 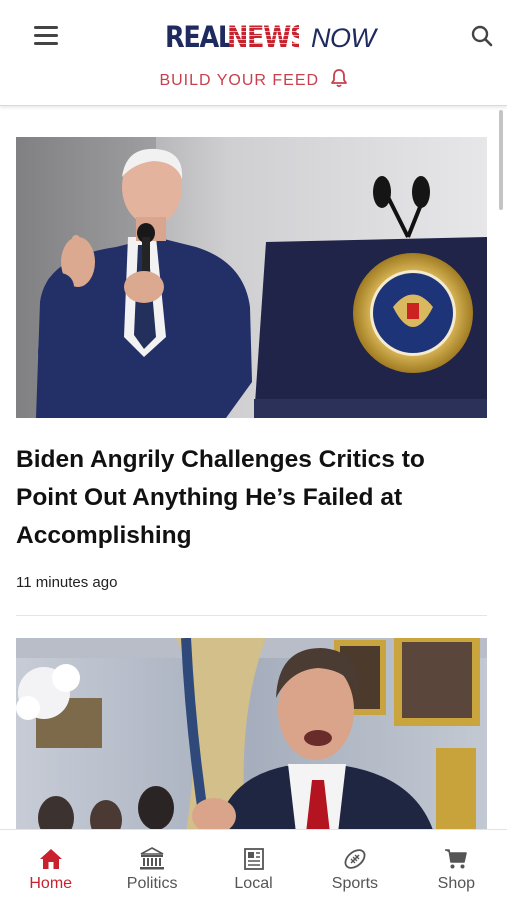 I want to click on nav-item-shop: Shop, so click(x=456, y=865).